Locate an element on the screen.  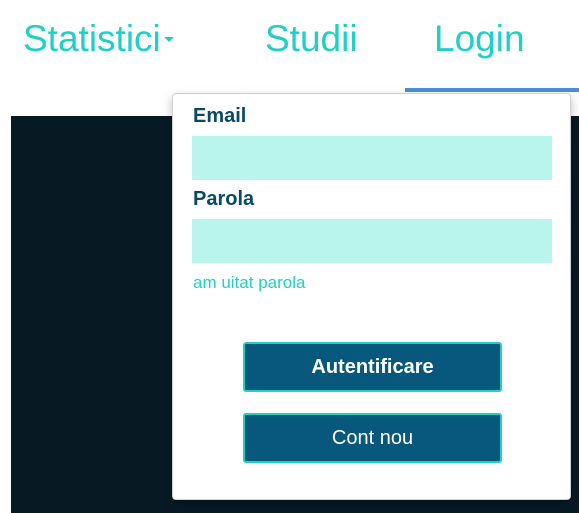
register-button: Cont nou is located at coordinates (372, 438).